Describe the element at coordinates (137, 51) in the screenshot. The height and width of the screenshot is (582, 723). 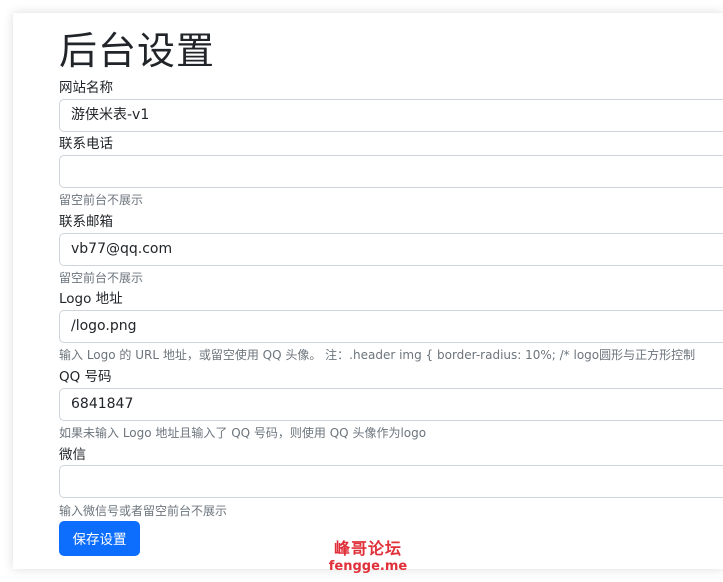
I see `page-title: 后台设置` at that location.